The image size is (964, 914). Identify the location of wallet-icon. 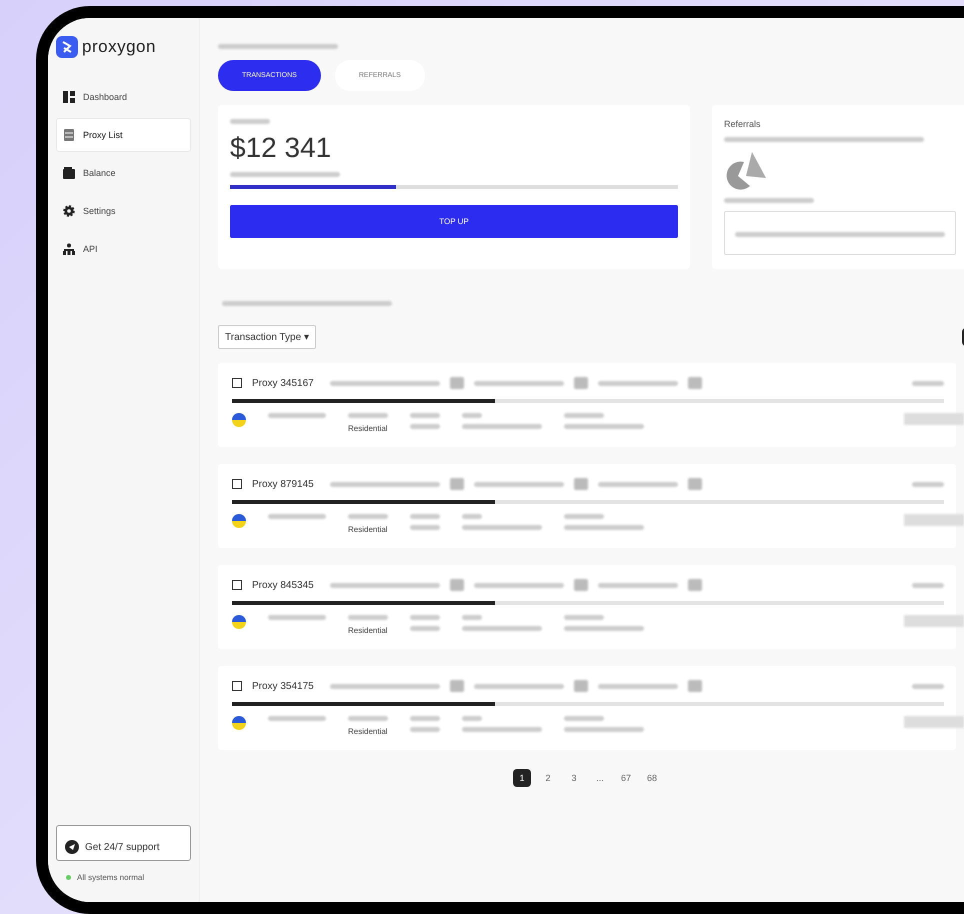
(69, 173).